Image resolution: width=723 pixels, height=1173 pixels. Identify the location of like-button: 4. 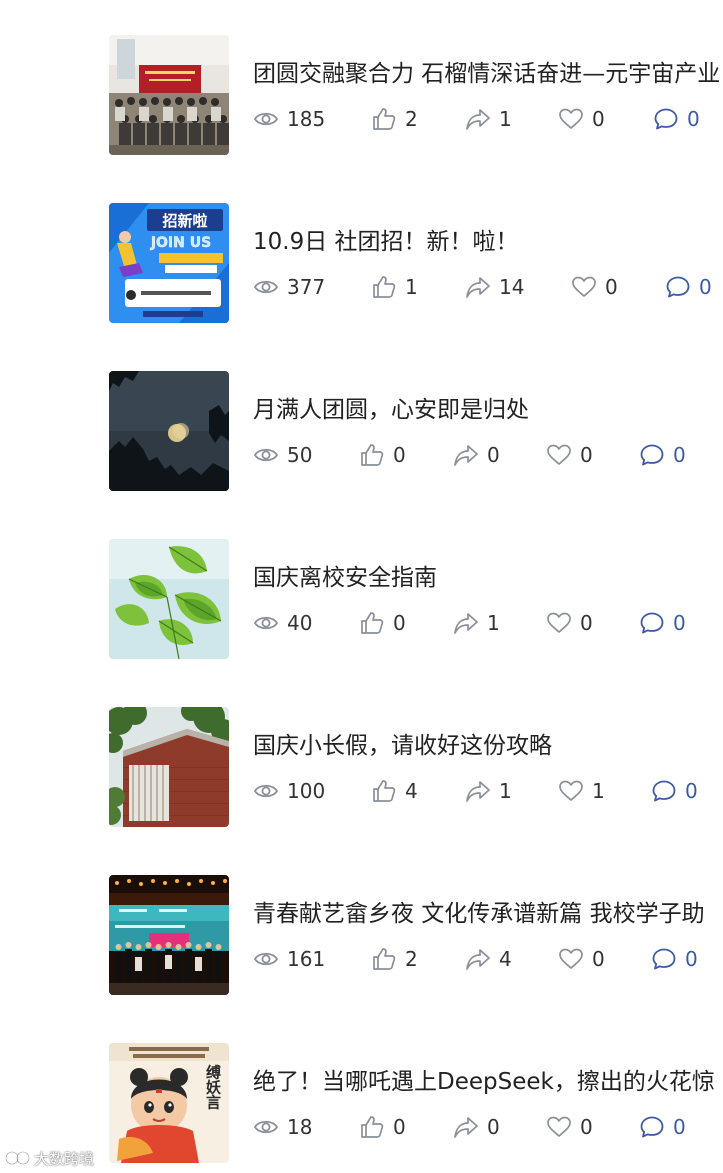
(394, 791).